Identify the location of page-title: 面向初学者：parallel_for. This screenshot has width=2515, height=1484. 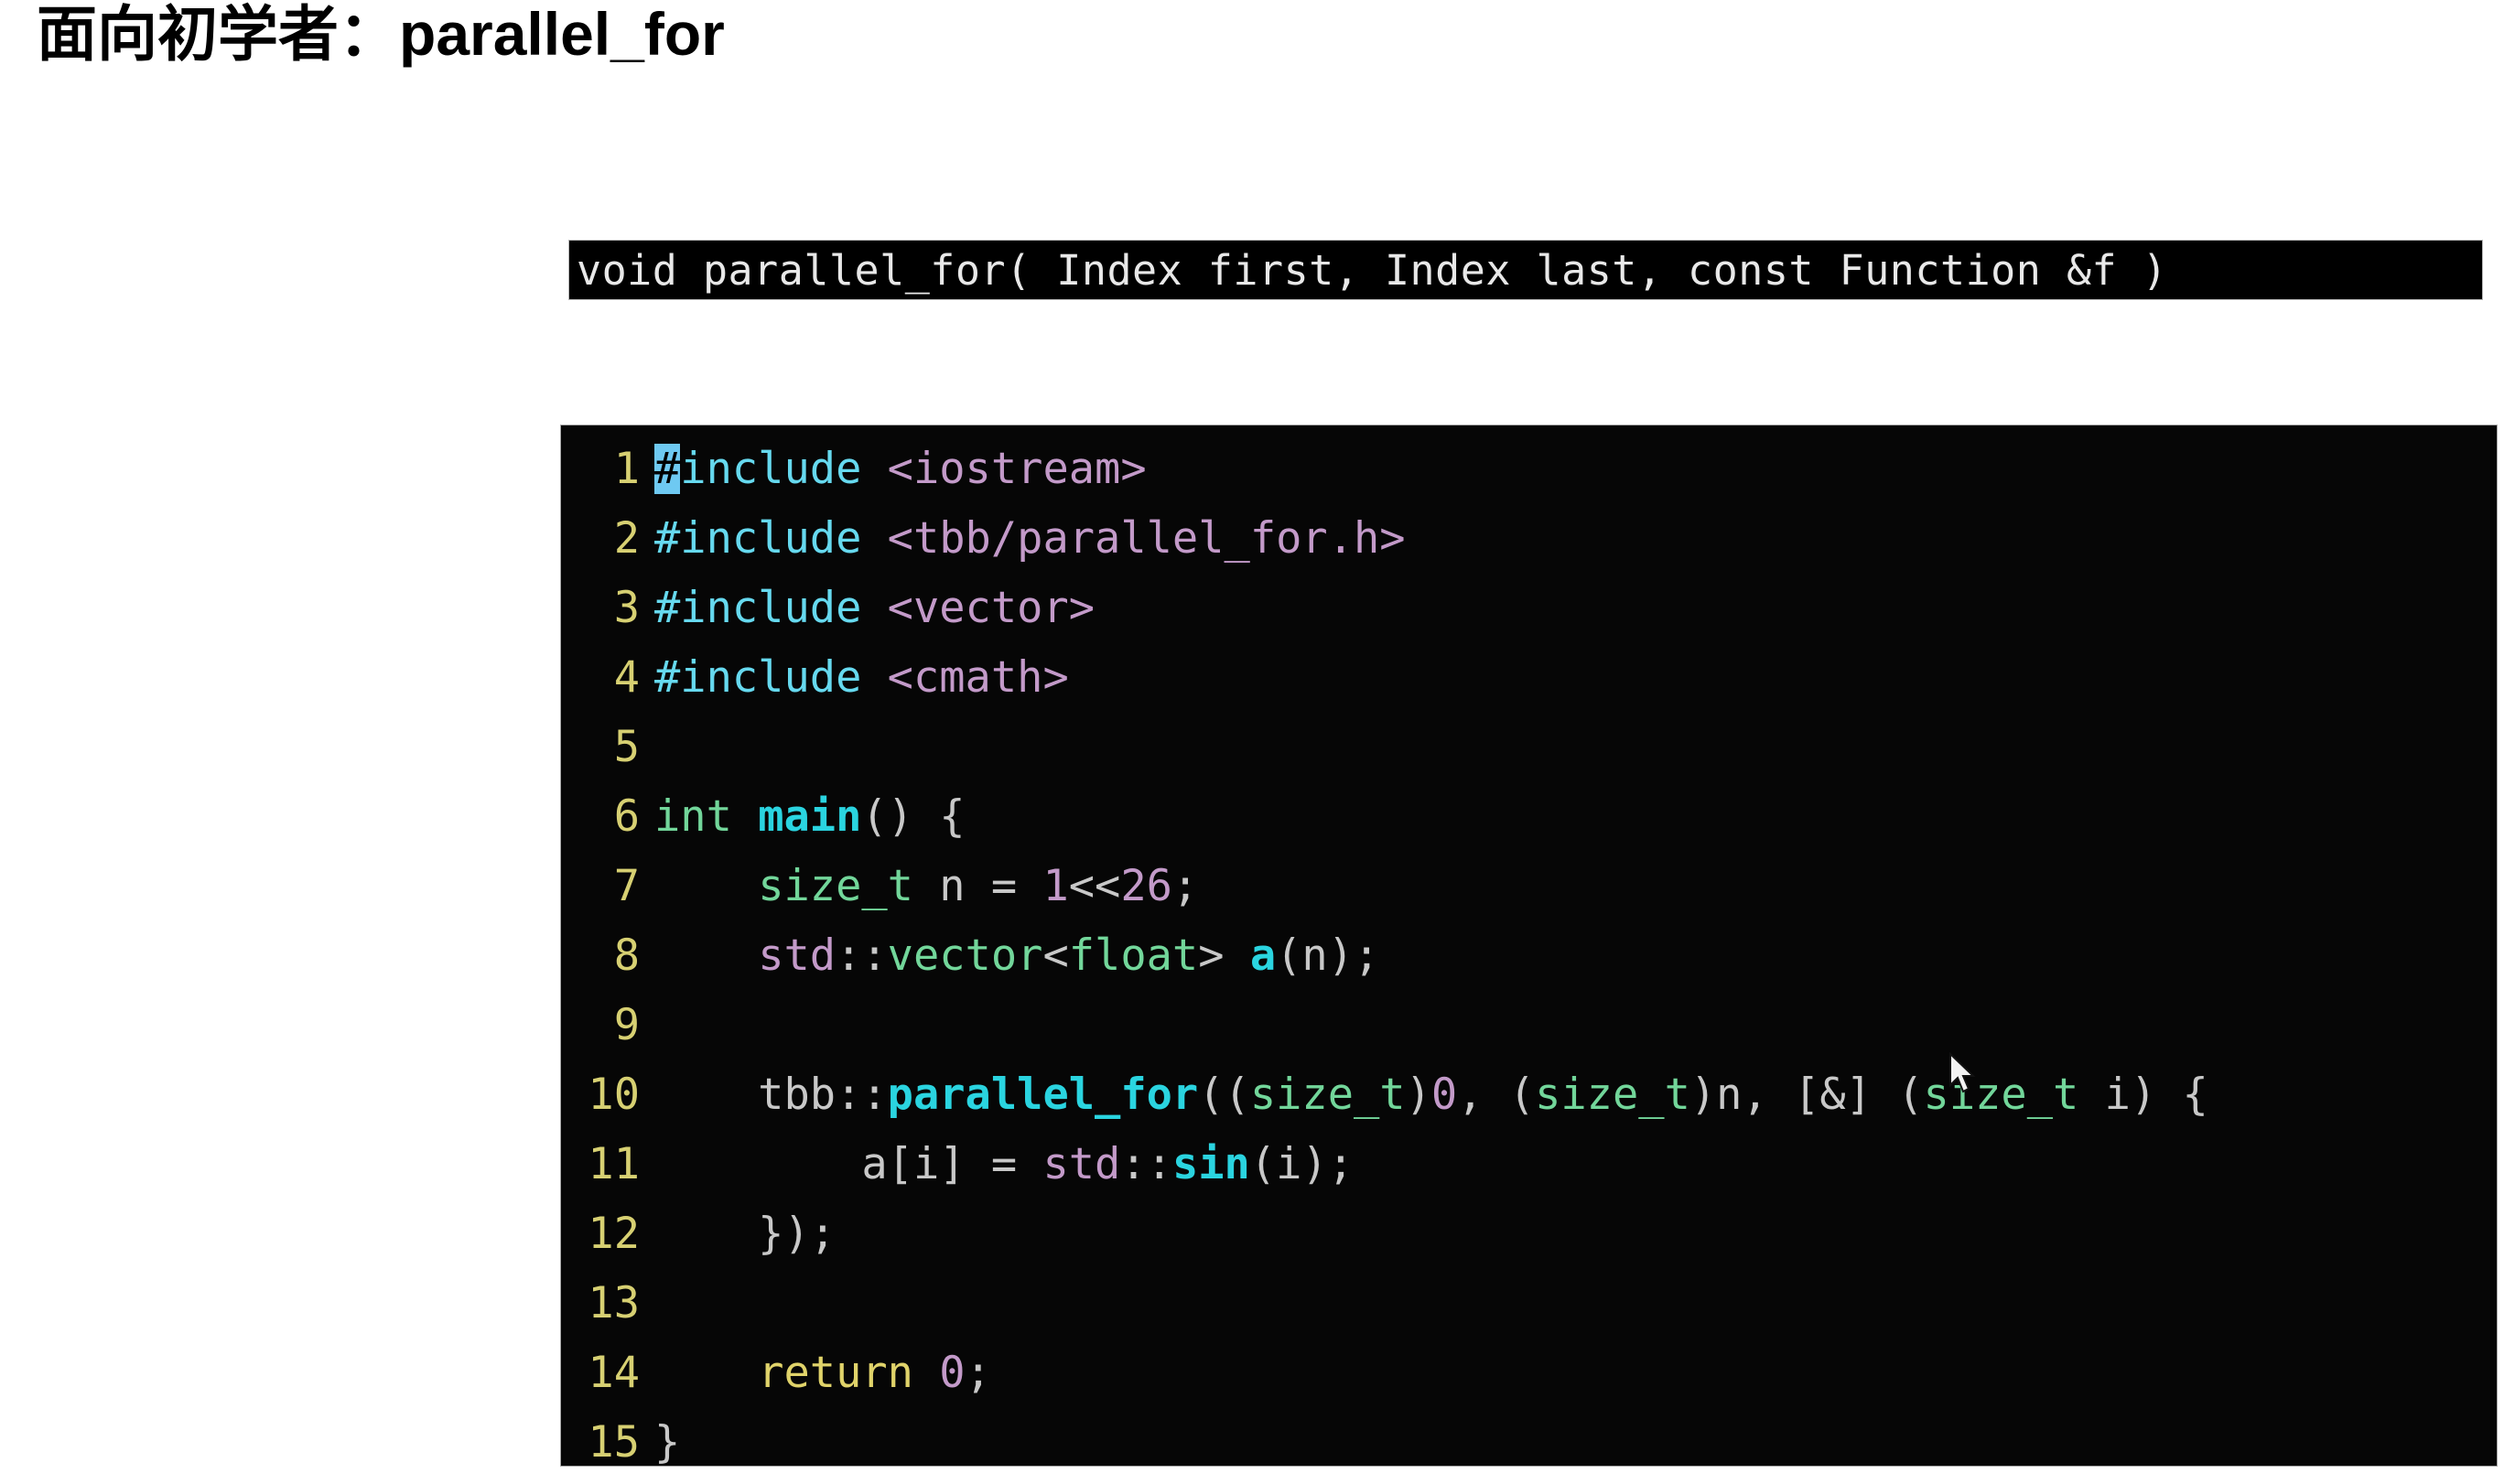
(381, 34).